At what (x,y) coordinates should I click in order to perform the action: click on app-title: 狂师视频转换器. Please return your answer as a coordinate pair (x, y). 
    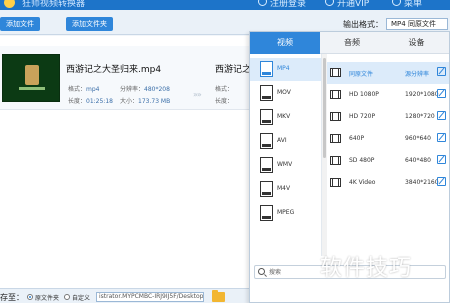
    Looking at the image, I should click on (54, 4).